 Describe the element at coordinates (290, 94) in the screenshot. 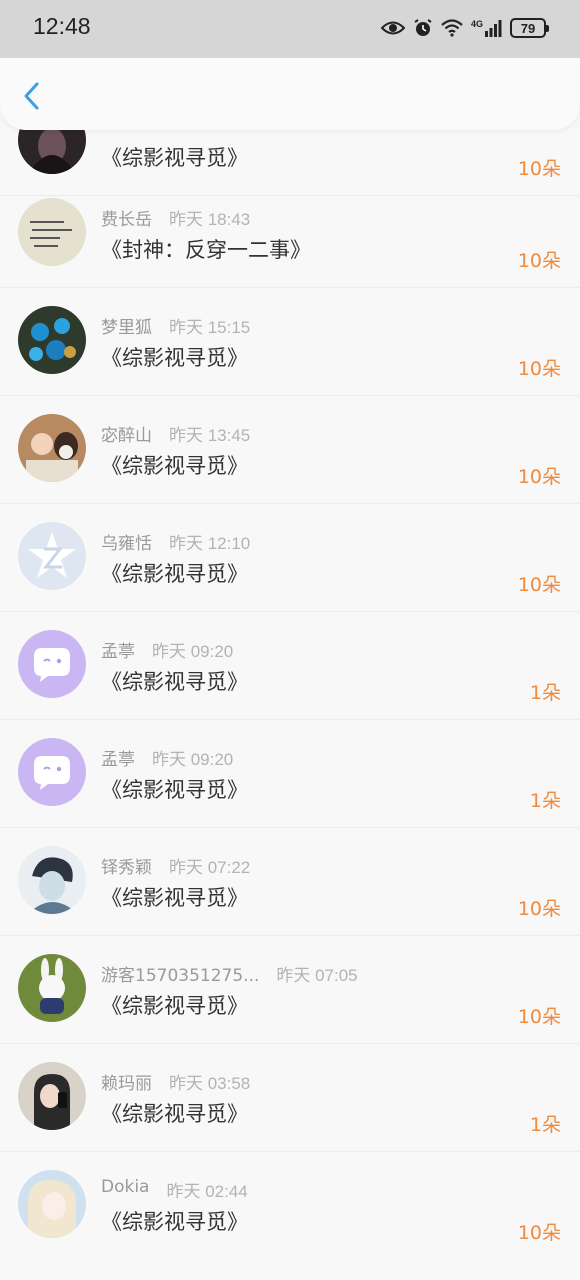

I see `top-nav-bar` at that location.